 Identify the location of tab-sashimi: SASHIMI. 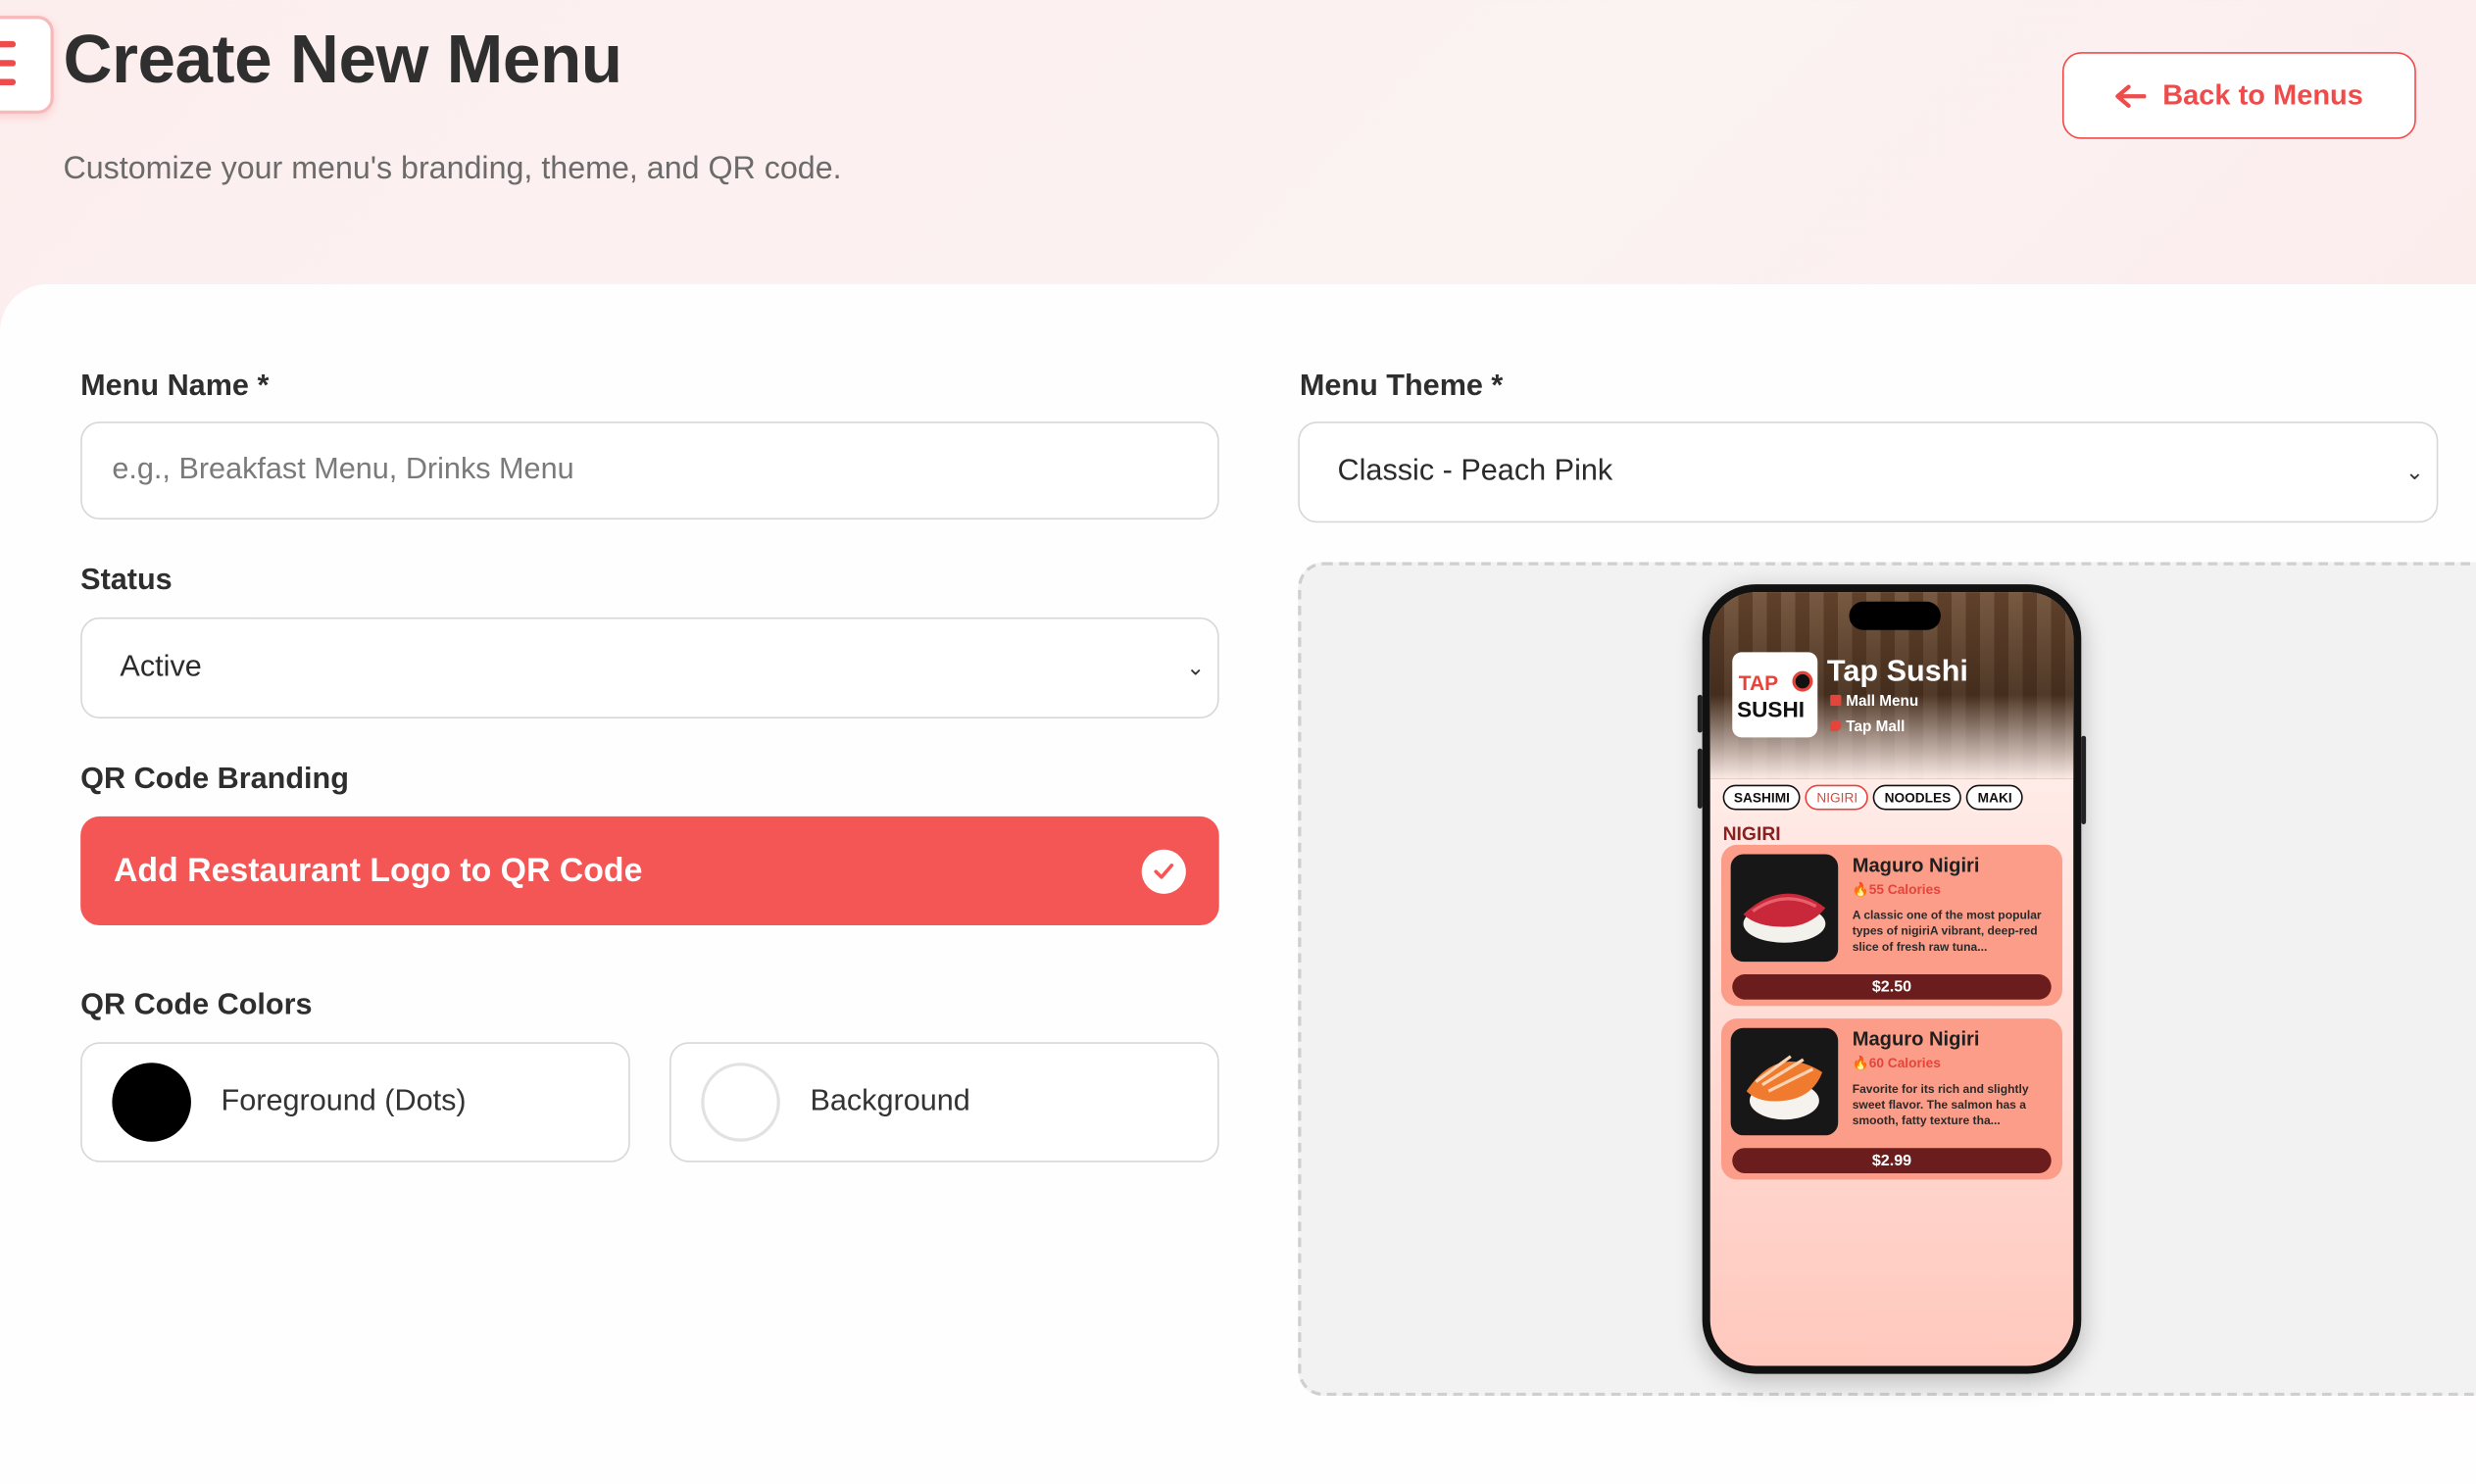
(1762, 798).